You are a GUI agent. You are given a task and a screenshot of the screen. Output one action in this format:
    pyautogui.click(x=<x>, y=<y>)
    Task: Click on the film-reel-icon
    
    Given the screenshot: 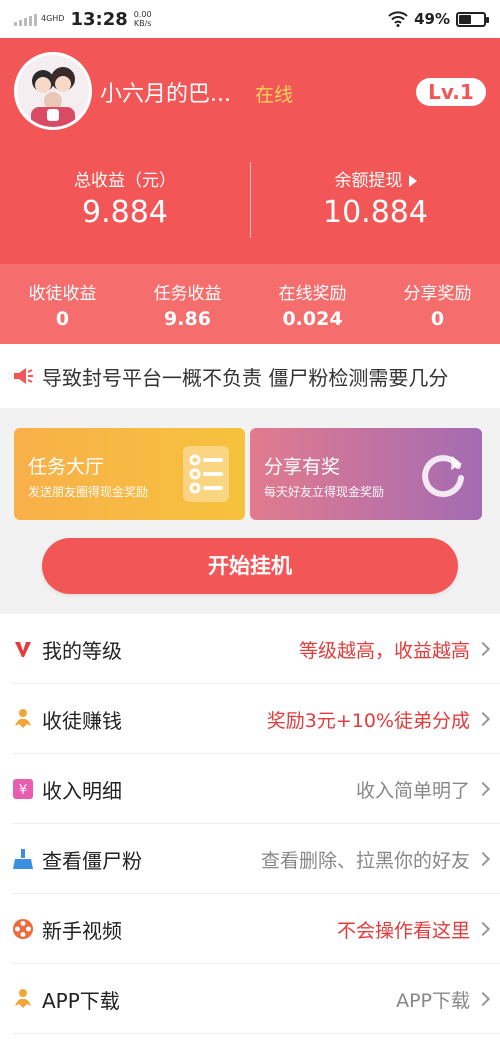 What is the action you would take?
    pyautogui.click(x=23, y=929)
    